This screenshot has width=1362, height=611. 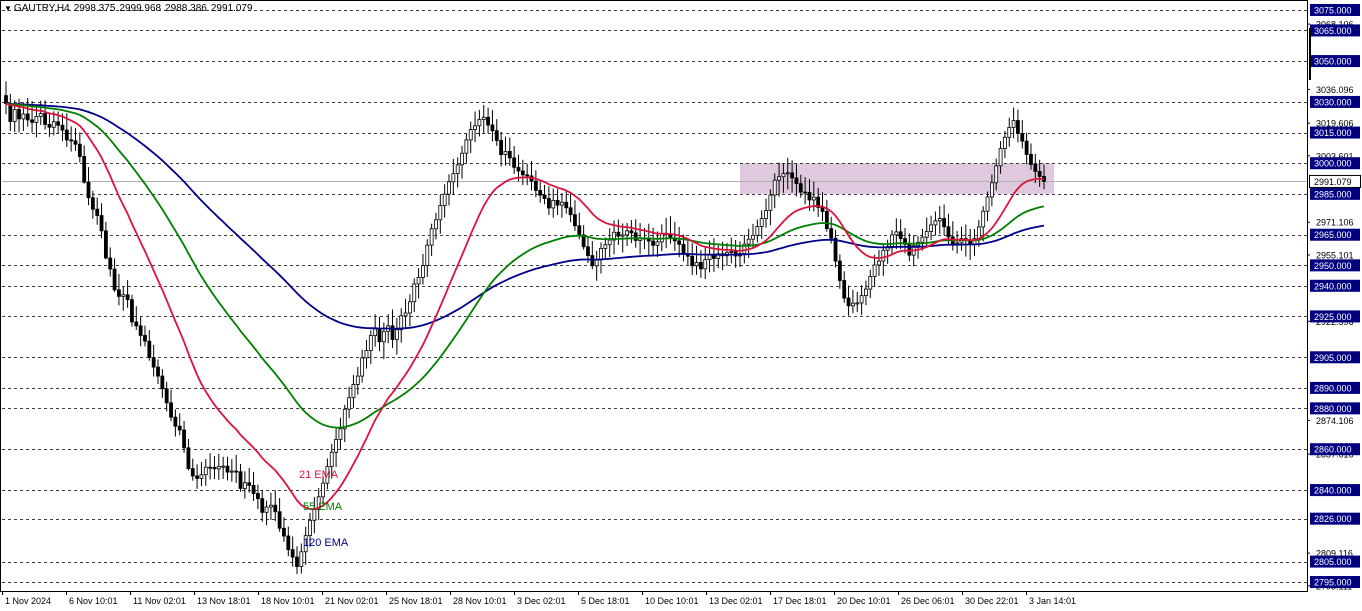 What do you see at coordinates (41, 8) in the screenshot?
I see `symbol-label: GAUTRY,H4` at bounding box center [41, 8].